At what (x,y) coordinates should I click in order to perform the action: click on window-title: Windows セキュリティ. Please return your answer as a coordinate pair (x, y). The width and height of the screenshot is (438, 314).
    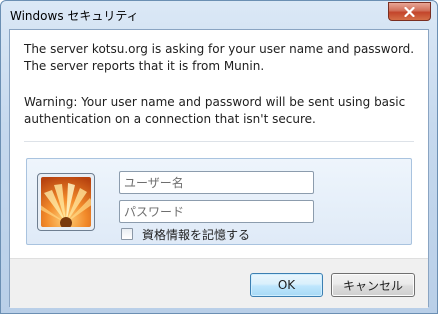
    Looking at the image, I should click on (74, 16).